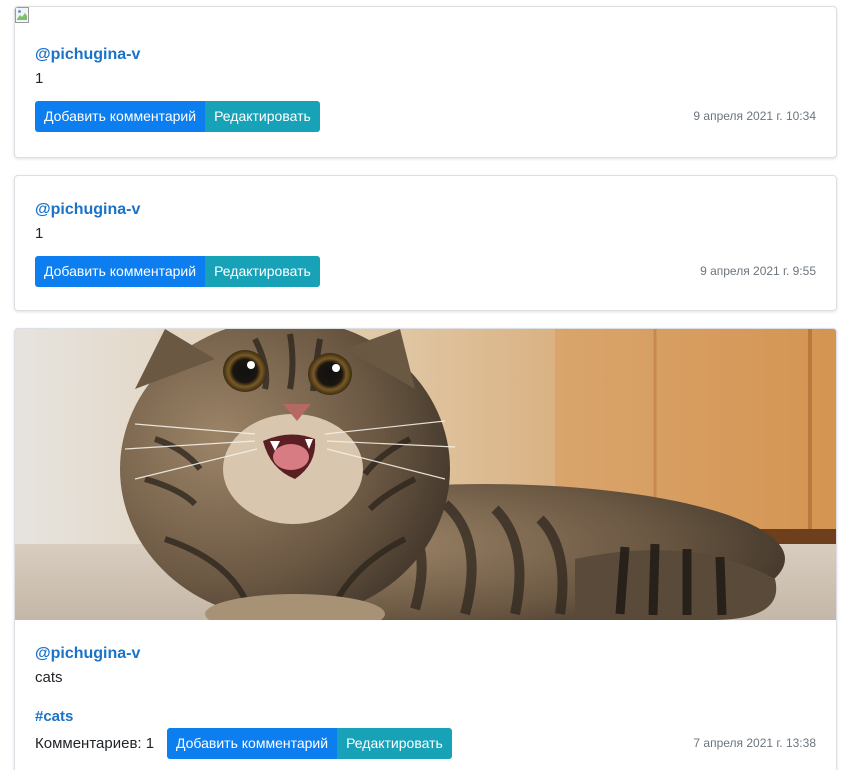 This screenshot has height=770, width=849. I want to click on comments-count: Комментариев: 1, so click(95, 743).